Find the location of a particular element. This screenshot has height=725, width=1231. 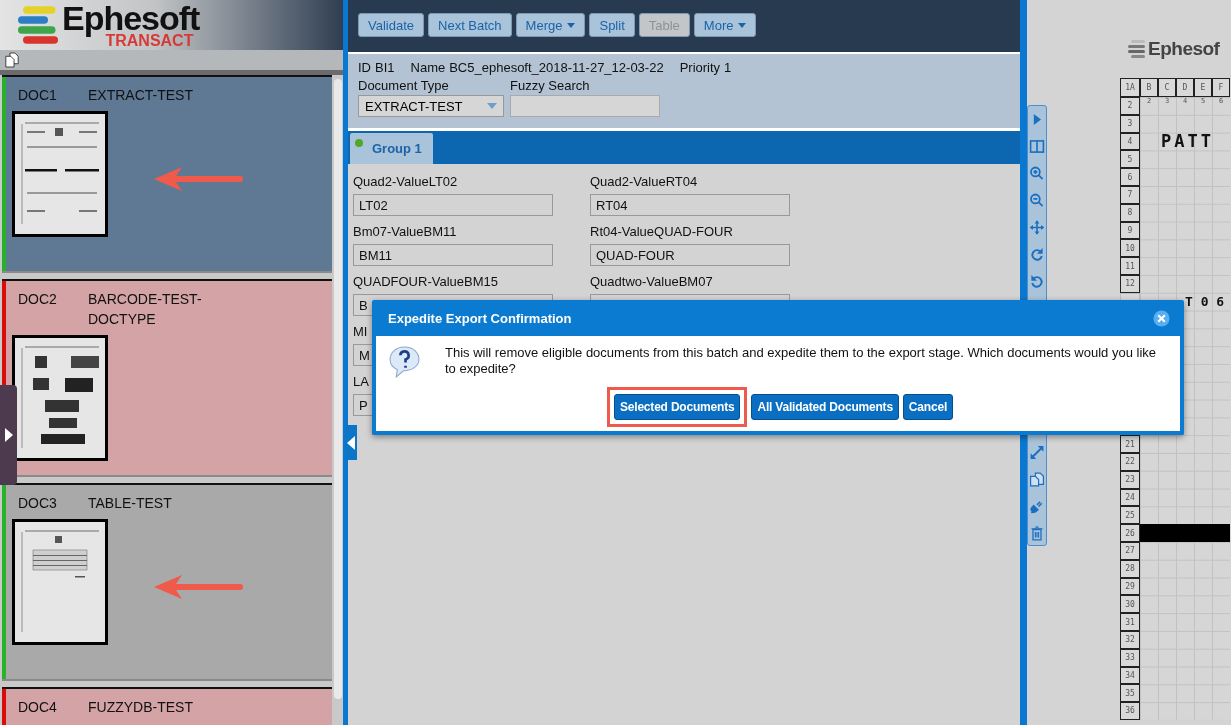

document-text: PATT is located at coordinates (1187, 141).